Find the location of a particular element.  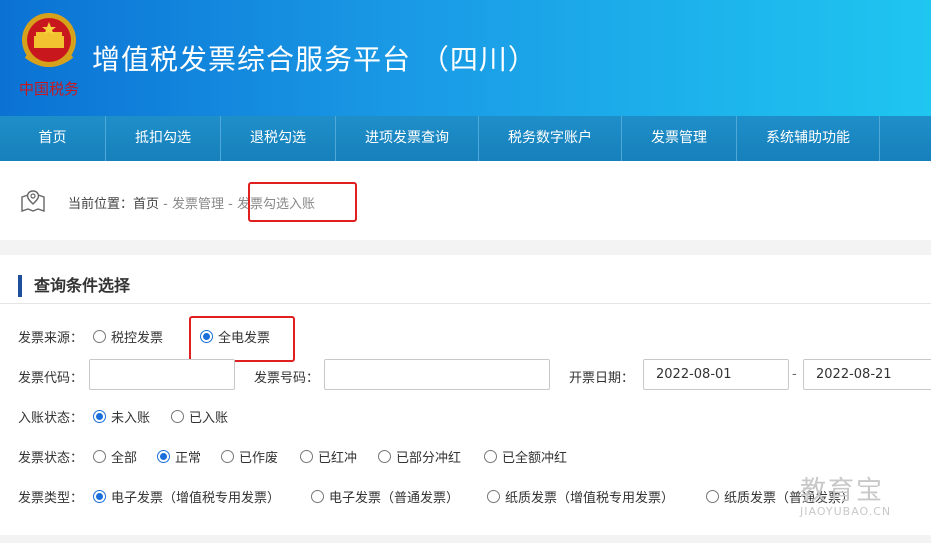

nav-item-invoice-management: 发票管理 is located at coordinates (679, 138).